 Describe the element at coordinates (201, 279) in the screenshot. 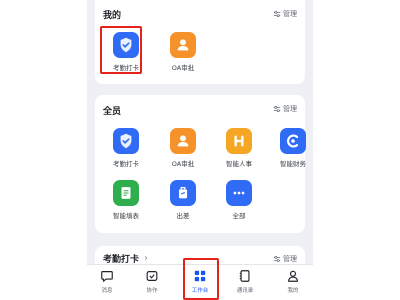

I see `highlight-box-workbench` at that location.